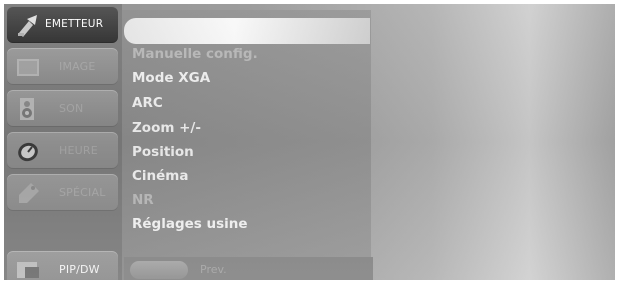 The image size is (619, 284). I want to click on menu-item-arc: ARC, so click(147, 103).